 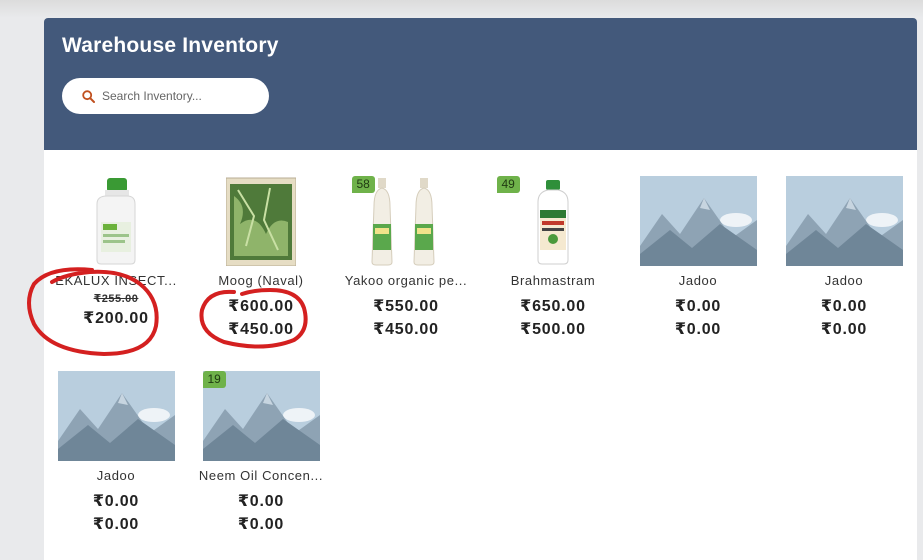 What do you see at coordinates (461, 9) in the screenshot?
I see `browser-top-strip` at bounding box center [461, 9].